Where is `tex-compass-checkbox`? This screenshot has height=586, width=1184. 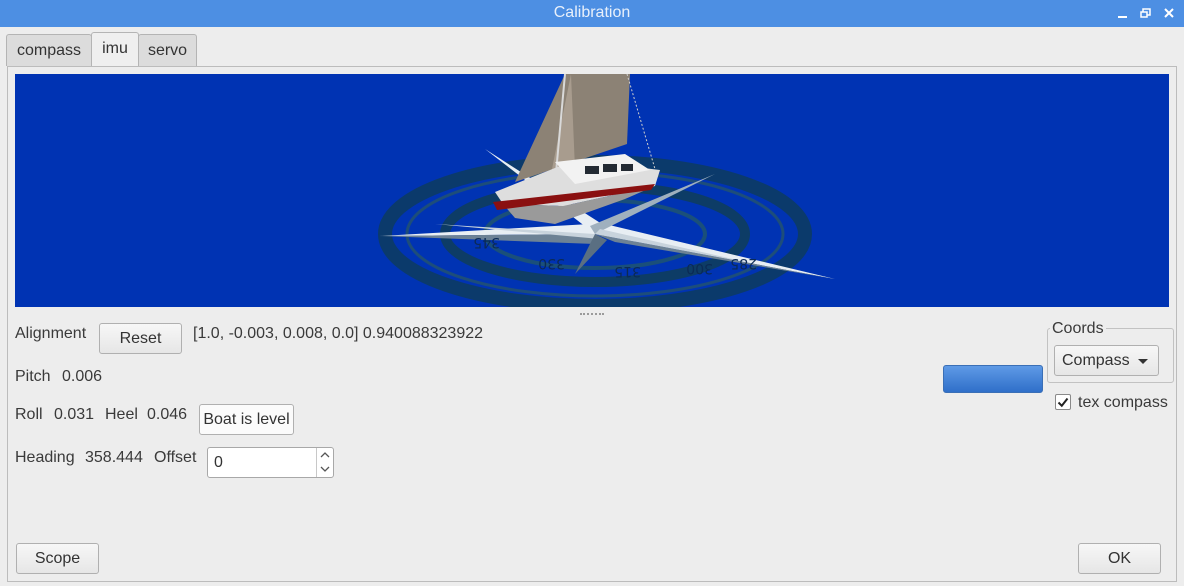 tex-compass-checkbox is located at coordinates (1063, 402).